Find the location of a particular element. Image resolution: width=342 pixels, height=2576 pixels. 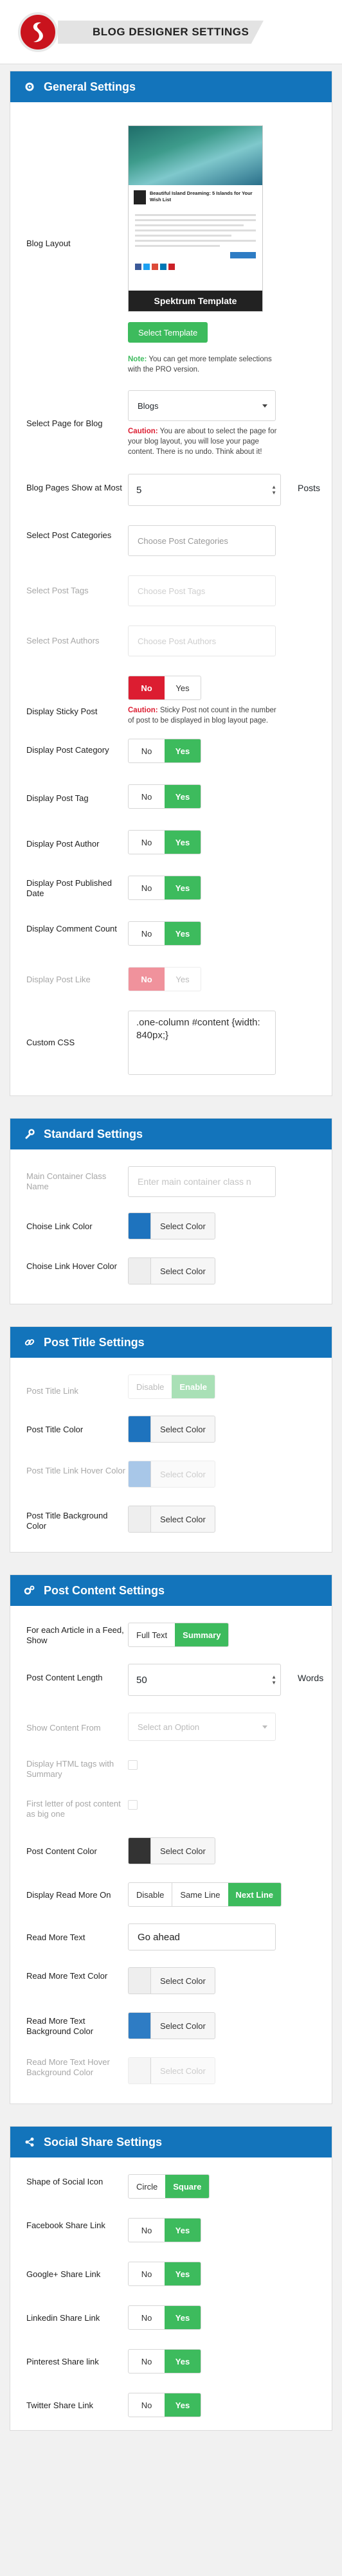

pinterest-toggle: No Yes is located at coordinates (164, 2361).